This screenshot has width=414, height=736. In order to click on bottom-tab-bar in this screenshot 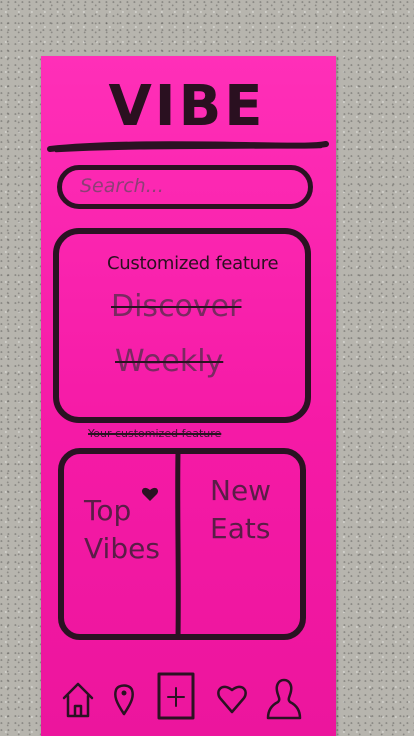, I will do `click(183, 700)`.